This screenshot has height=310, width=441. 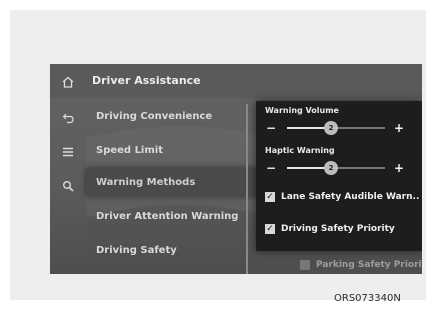 I want to click on menu-item-label: Driving Safety, so click(x=136, y=250).